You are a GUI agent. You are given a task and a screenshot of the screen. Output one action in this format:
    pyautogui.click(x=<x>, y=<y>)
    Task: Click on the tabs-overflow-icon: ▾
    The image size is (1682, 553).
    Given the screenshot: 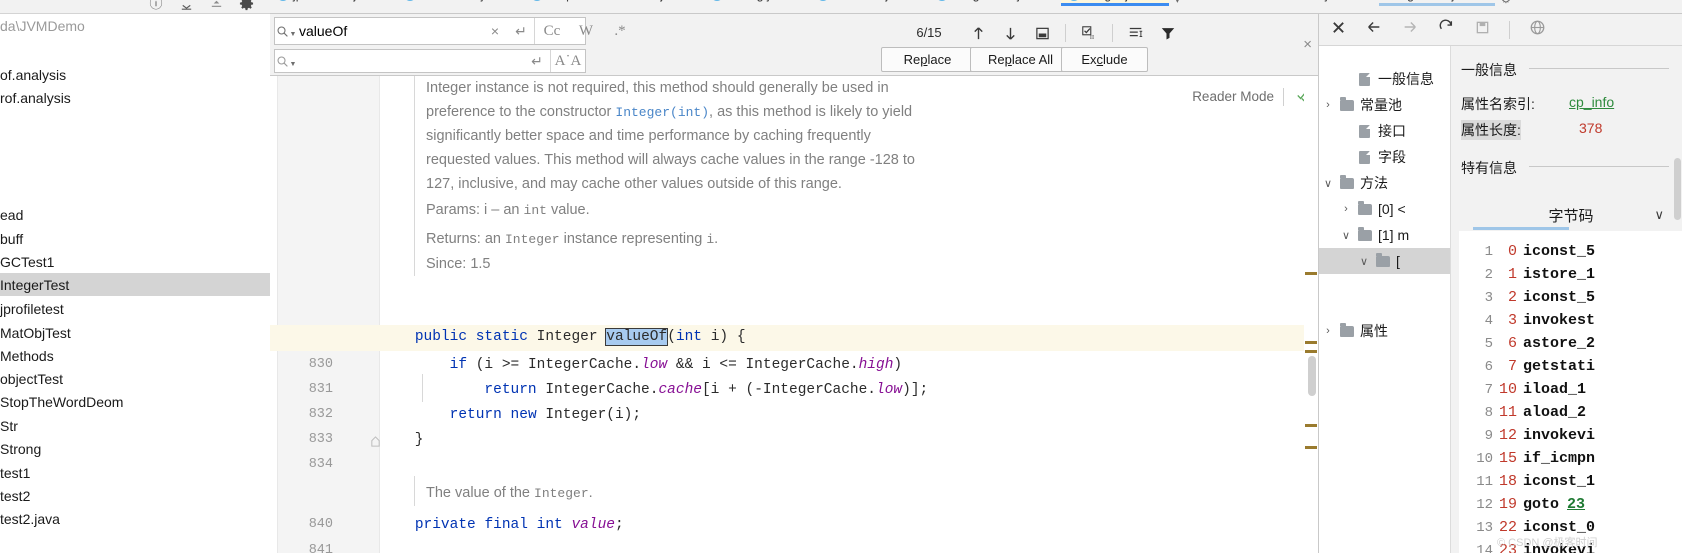 What is the action you would take?
    pyautogui.click(x=1178, y=3)
    